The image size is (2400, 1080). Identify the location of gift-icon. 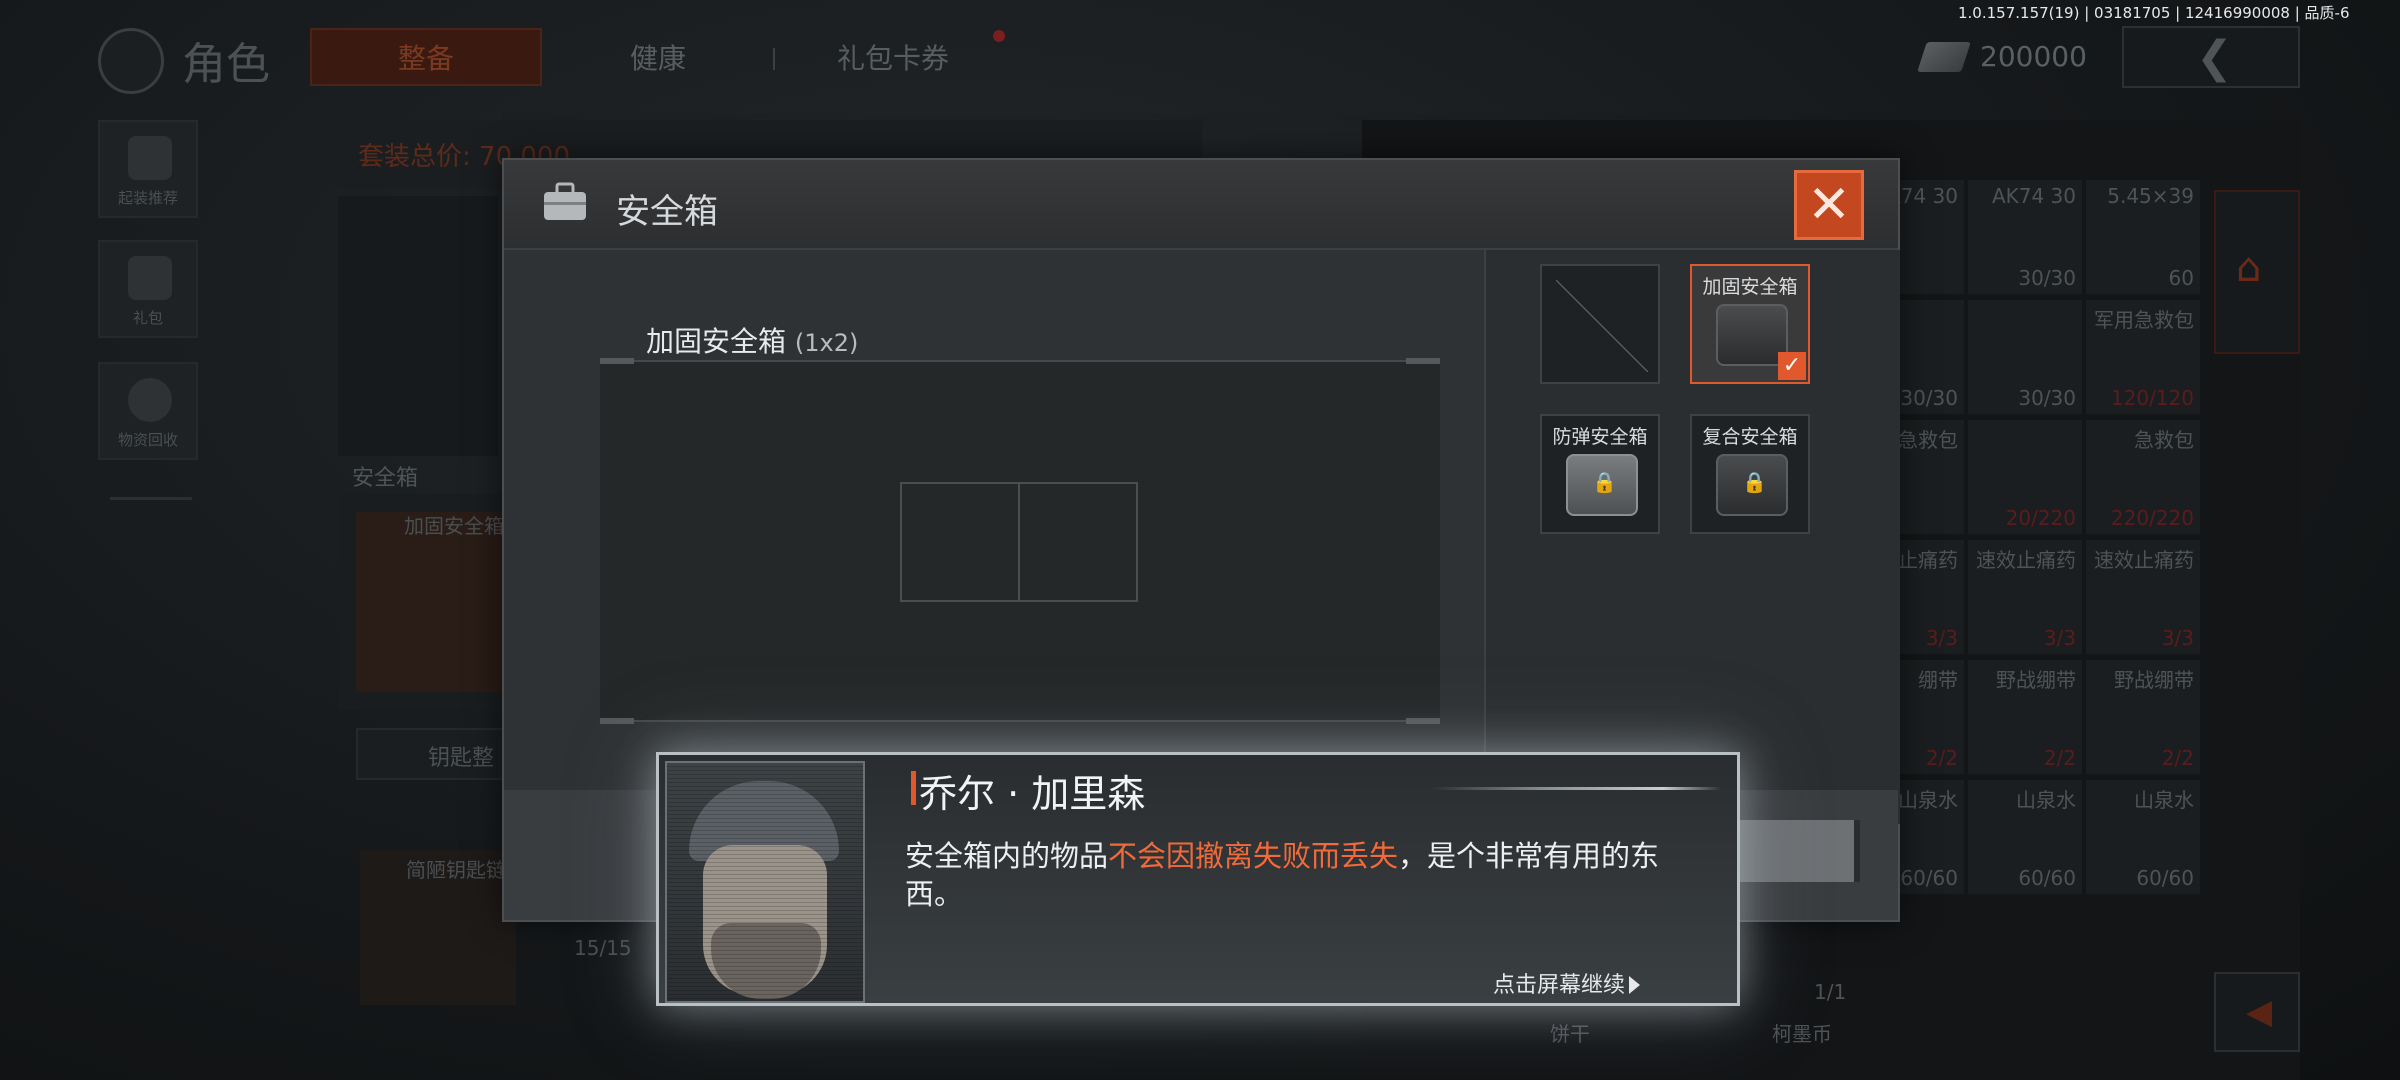
(150, 278).